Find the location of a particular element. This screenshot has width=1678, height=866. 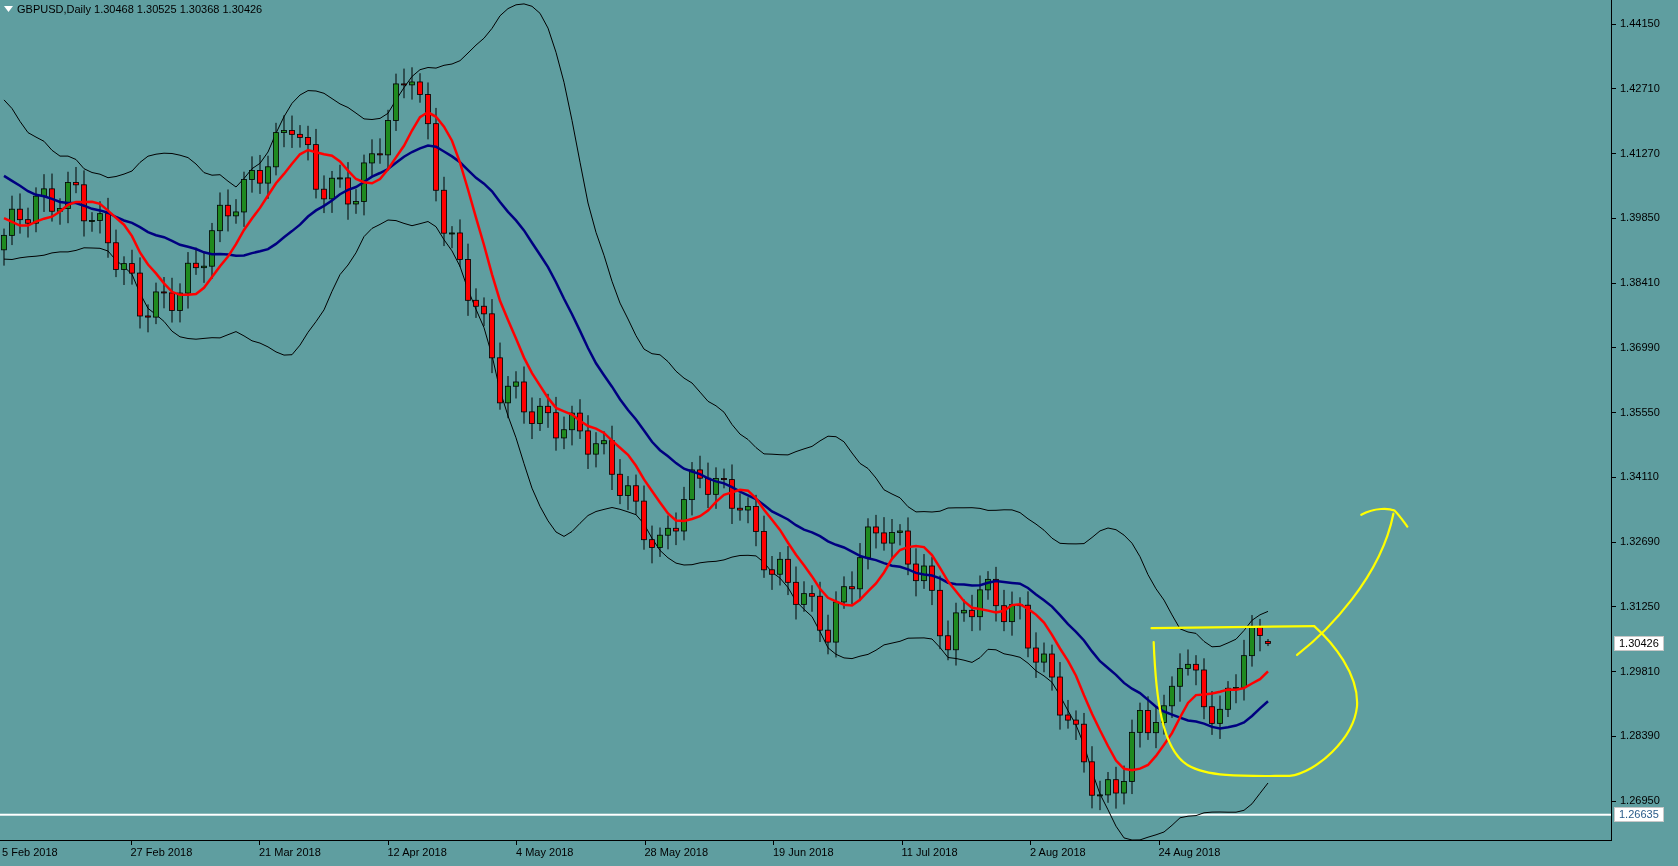

price-axis-label: 1.32690 is located at coordinates (1640, 541).